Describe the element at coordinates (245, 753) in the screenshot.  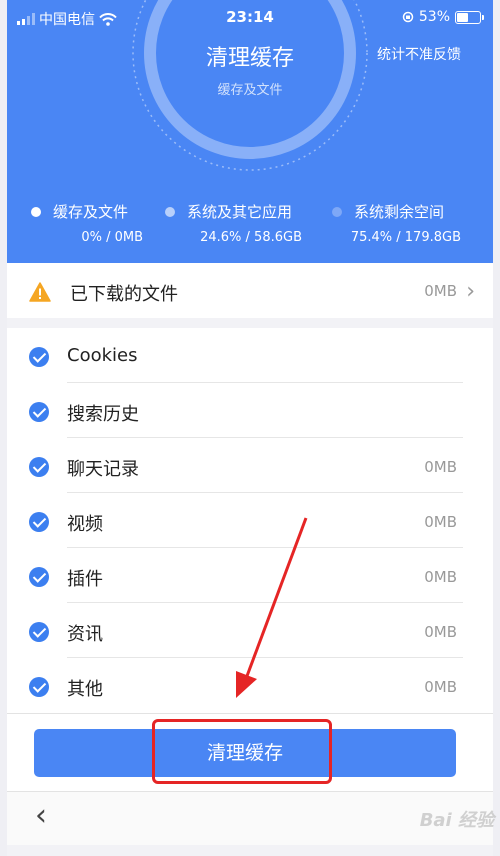
I see `clean-cache-button: 清理缓存` at that location.